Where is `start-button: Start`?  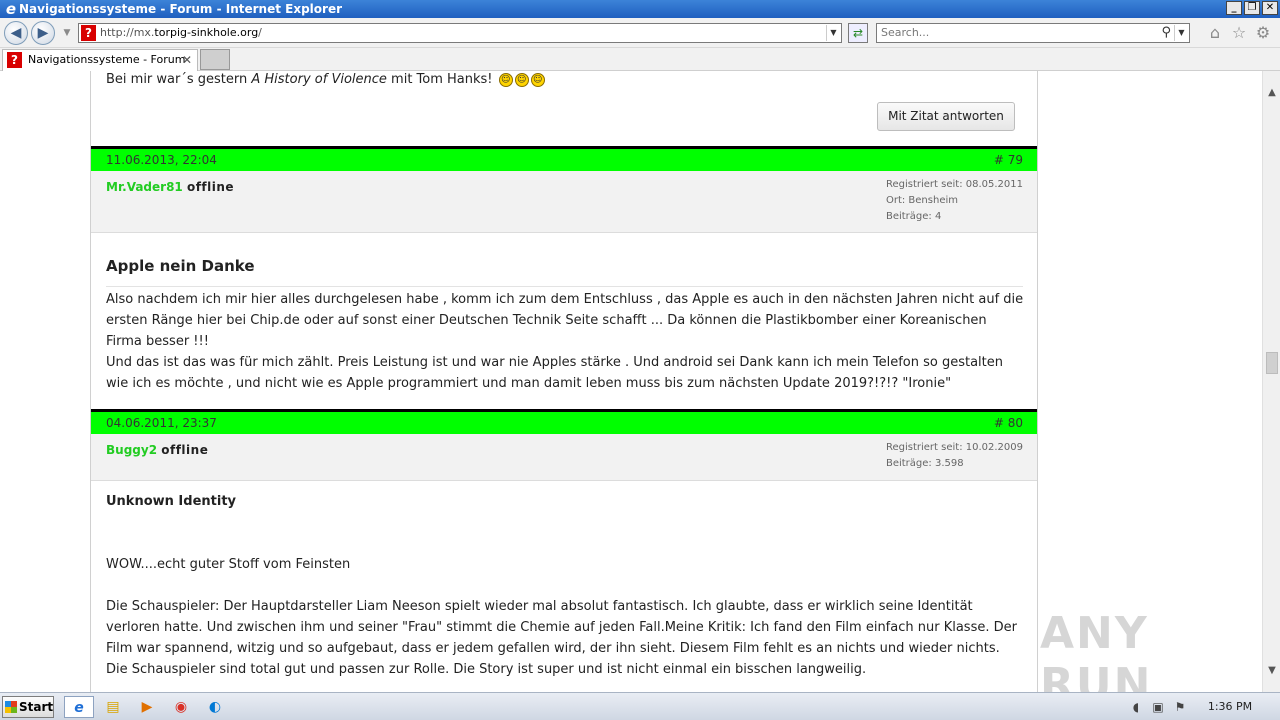
start-button: Start is located at coordinates (28, 707).